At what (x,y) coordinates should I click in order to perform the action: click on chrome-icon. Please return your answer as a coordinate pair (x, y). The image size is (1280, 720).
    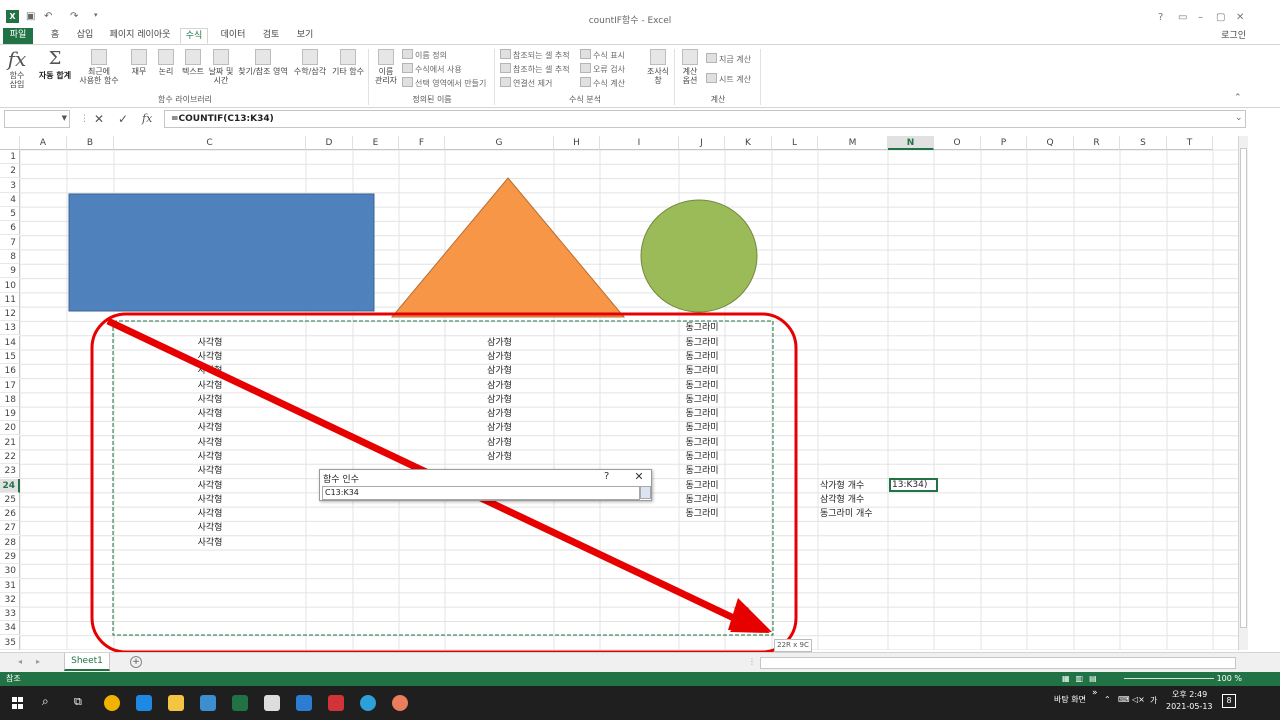
    Looking at the image, I should click on (112, 703).